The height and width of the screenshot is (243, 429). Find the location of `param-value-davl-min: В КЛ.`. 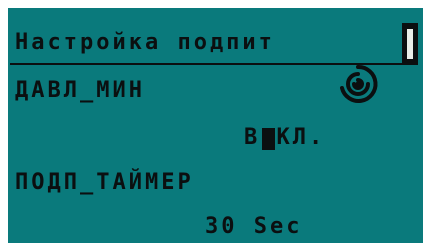

param-value-davl-min: В КЛ. is located at coordinates (284, 138).